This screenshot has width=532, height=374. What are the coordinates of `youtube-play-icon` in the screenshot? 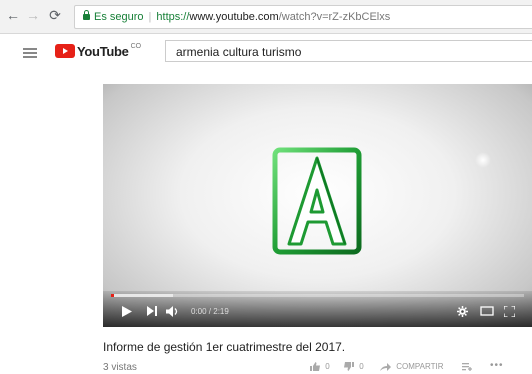 It's located at (65, 51).